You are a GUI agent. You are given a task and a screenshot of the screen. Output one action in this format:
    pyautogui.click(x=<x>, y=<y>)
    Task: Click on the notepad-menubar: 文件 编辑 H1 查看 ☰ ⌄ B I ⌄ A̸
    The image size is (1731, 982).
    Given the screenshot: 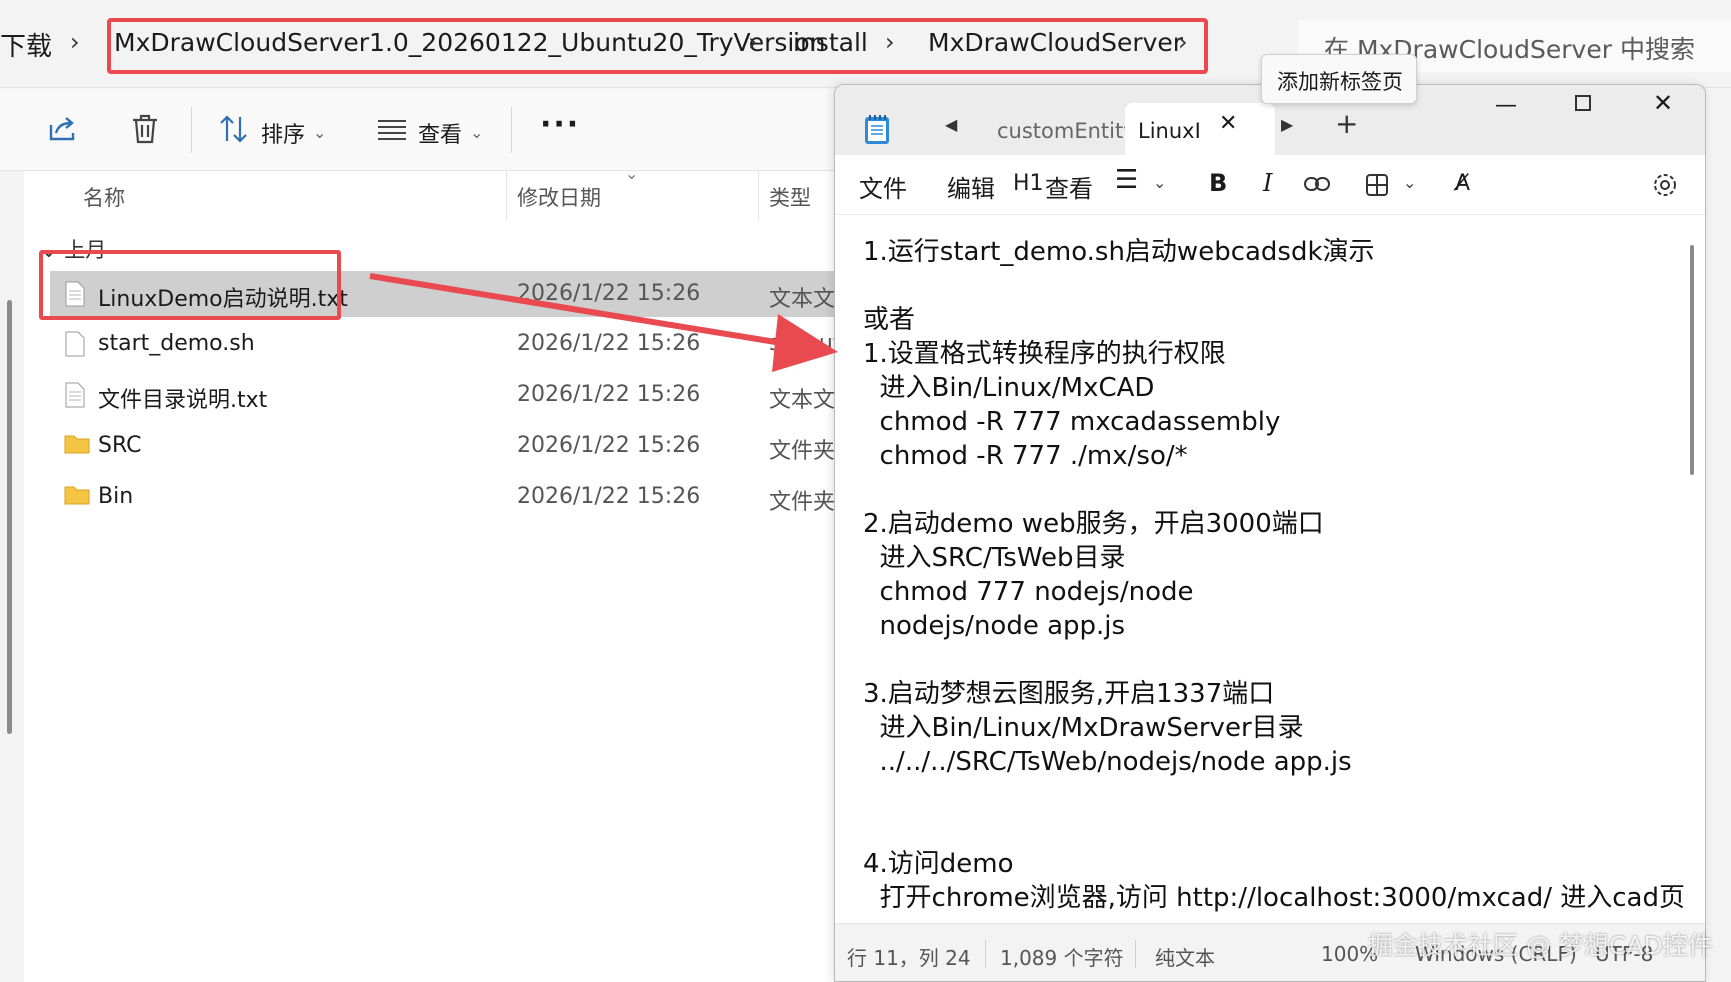 What is the action you would take?
    pyautogui.click(x=1270, y=185)
    